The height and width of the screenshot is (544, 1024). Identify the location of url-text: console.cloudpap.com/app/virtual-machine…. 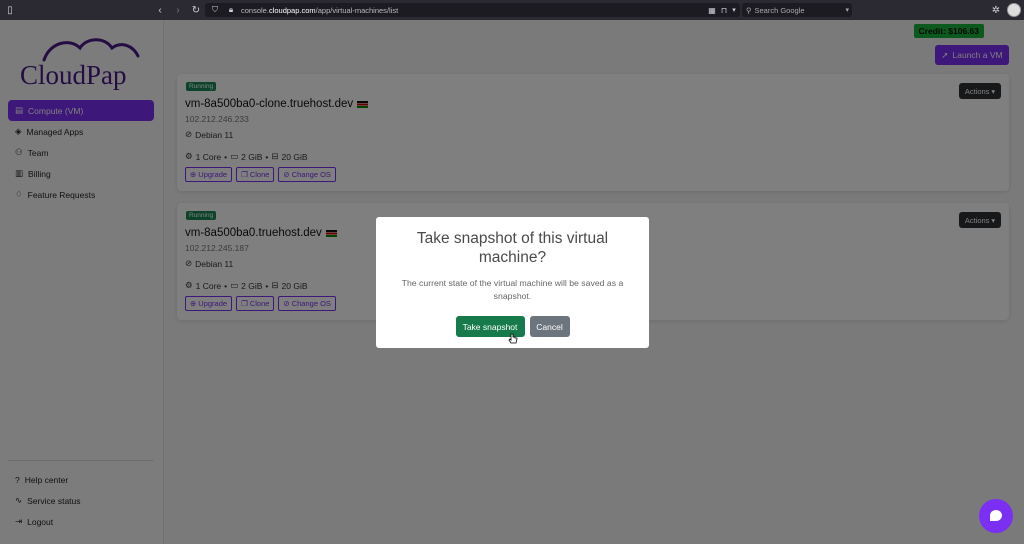
(320, 10).